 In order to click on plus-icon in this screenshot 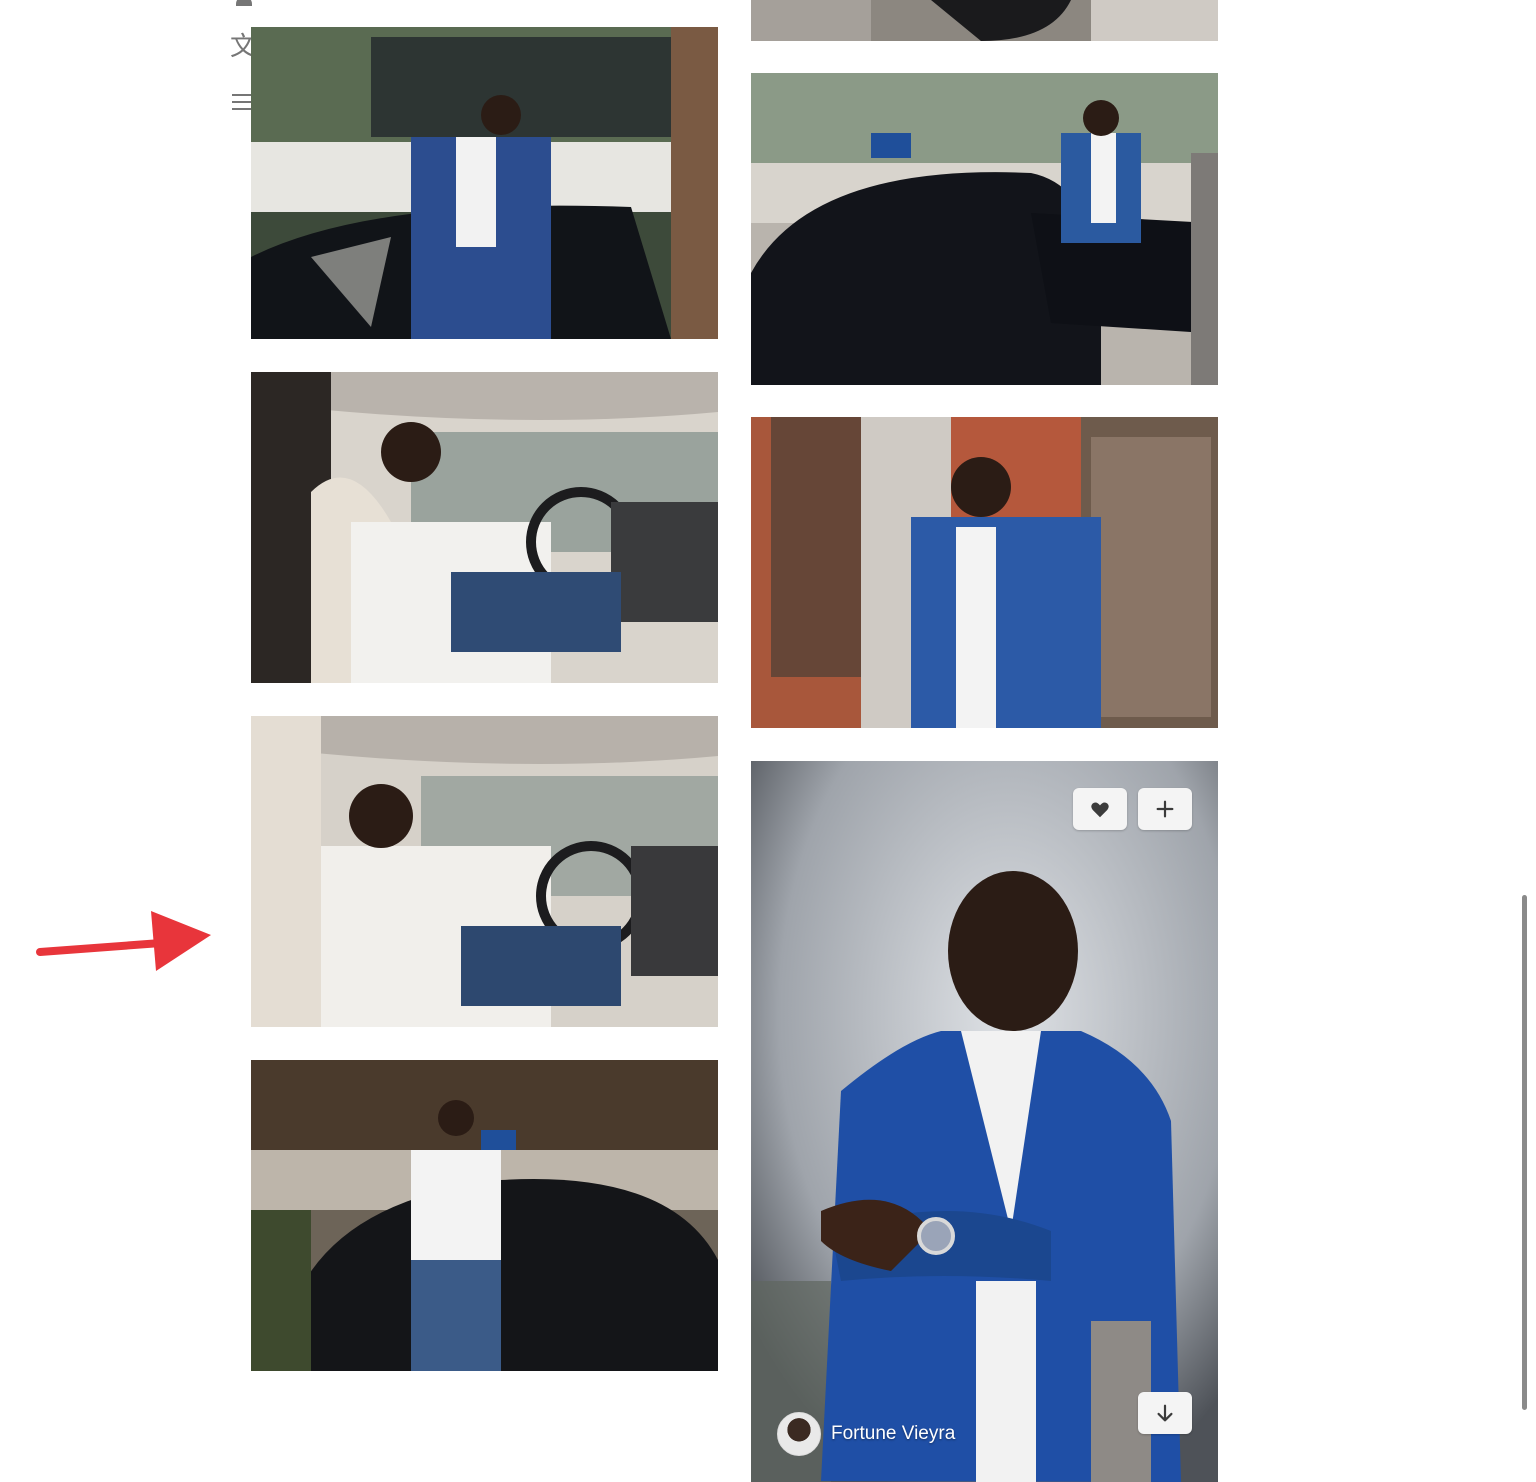, I will do `click(1165, 809)`.